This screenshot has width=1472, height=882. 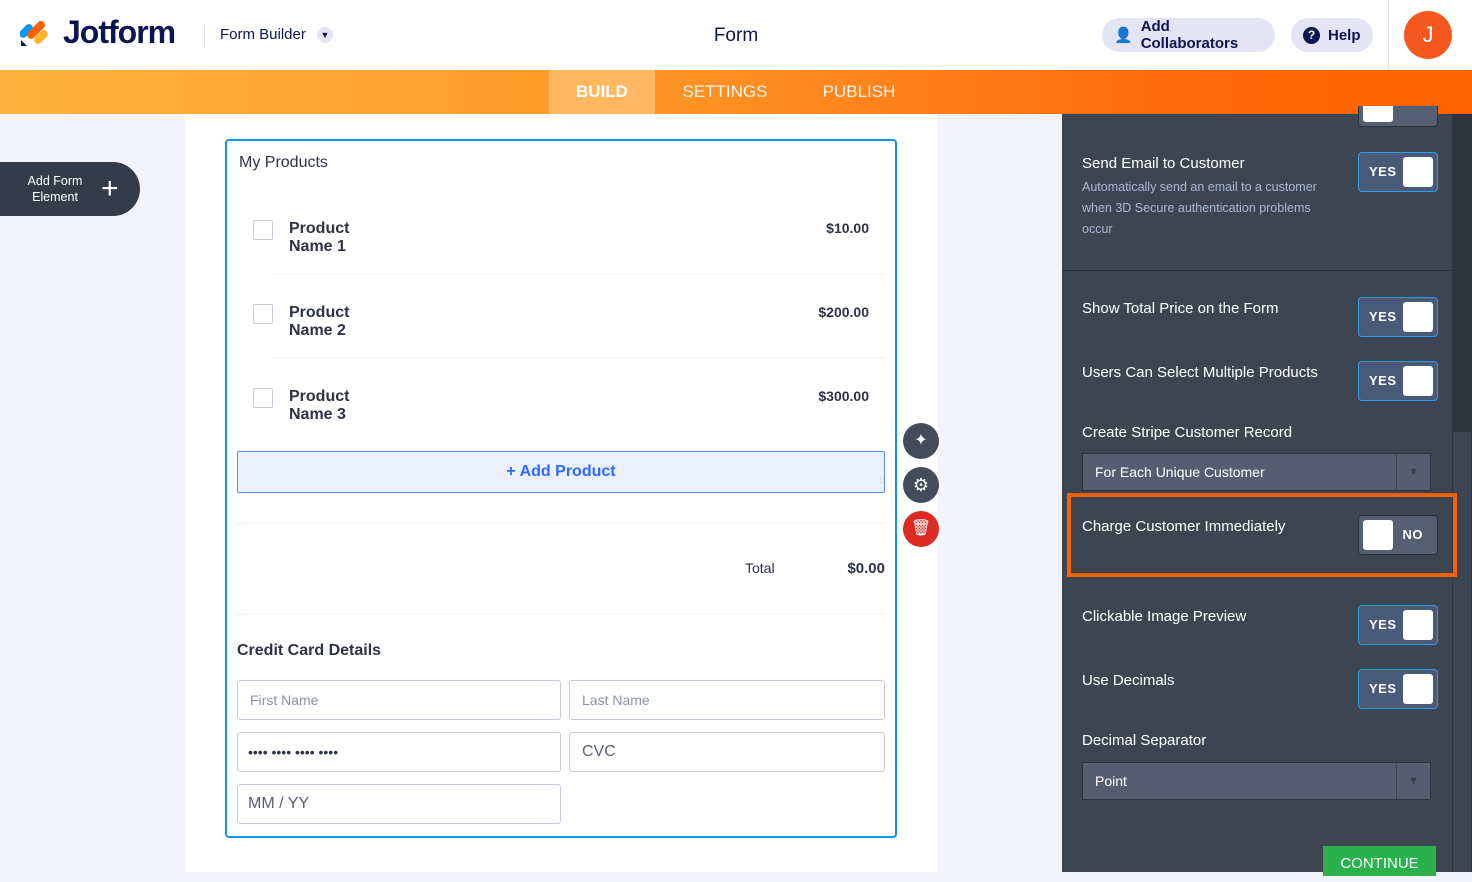 I want to click on charge-immediately-toggle: NO, so click(x=1398, y=535).